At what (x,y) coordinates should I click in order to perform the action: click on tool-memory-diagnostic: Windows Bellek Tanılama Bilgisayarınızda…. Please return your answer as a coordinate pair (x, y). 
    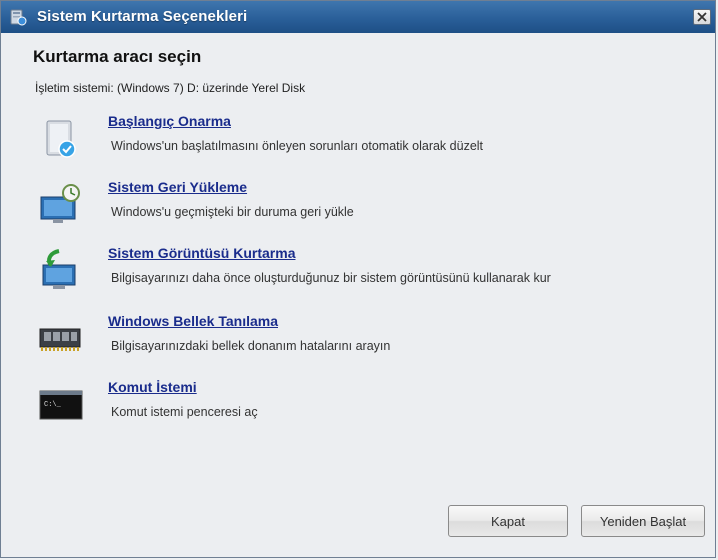
    Looking at the image, I should click on (367, 341).